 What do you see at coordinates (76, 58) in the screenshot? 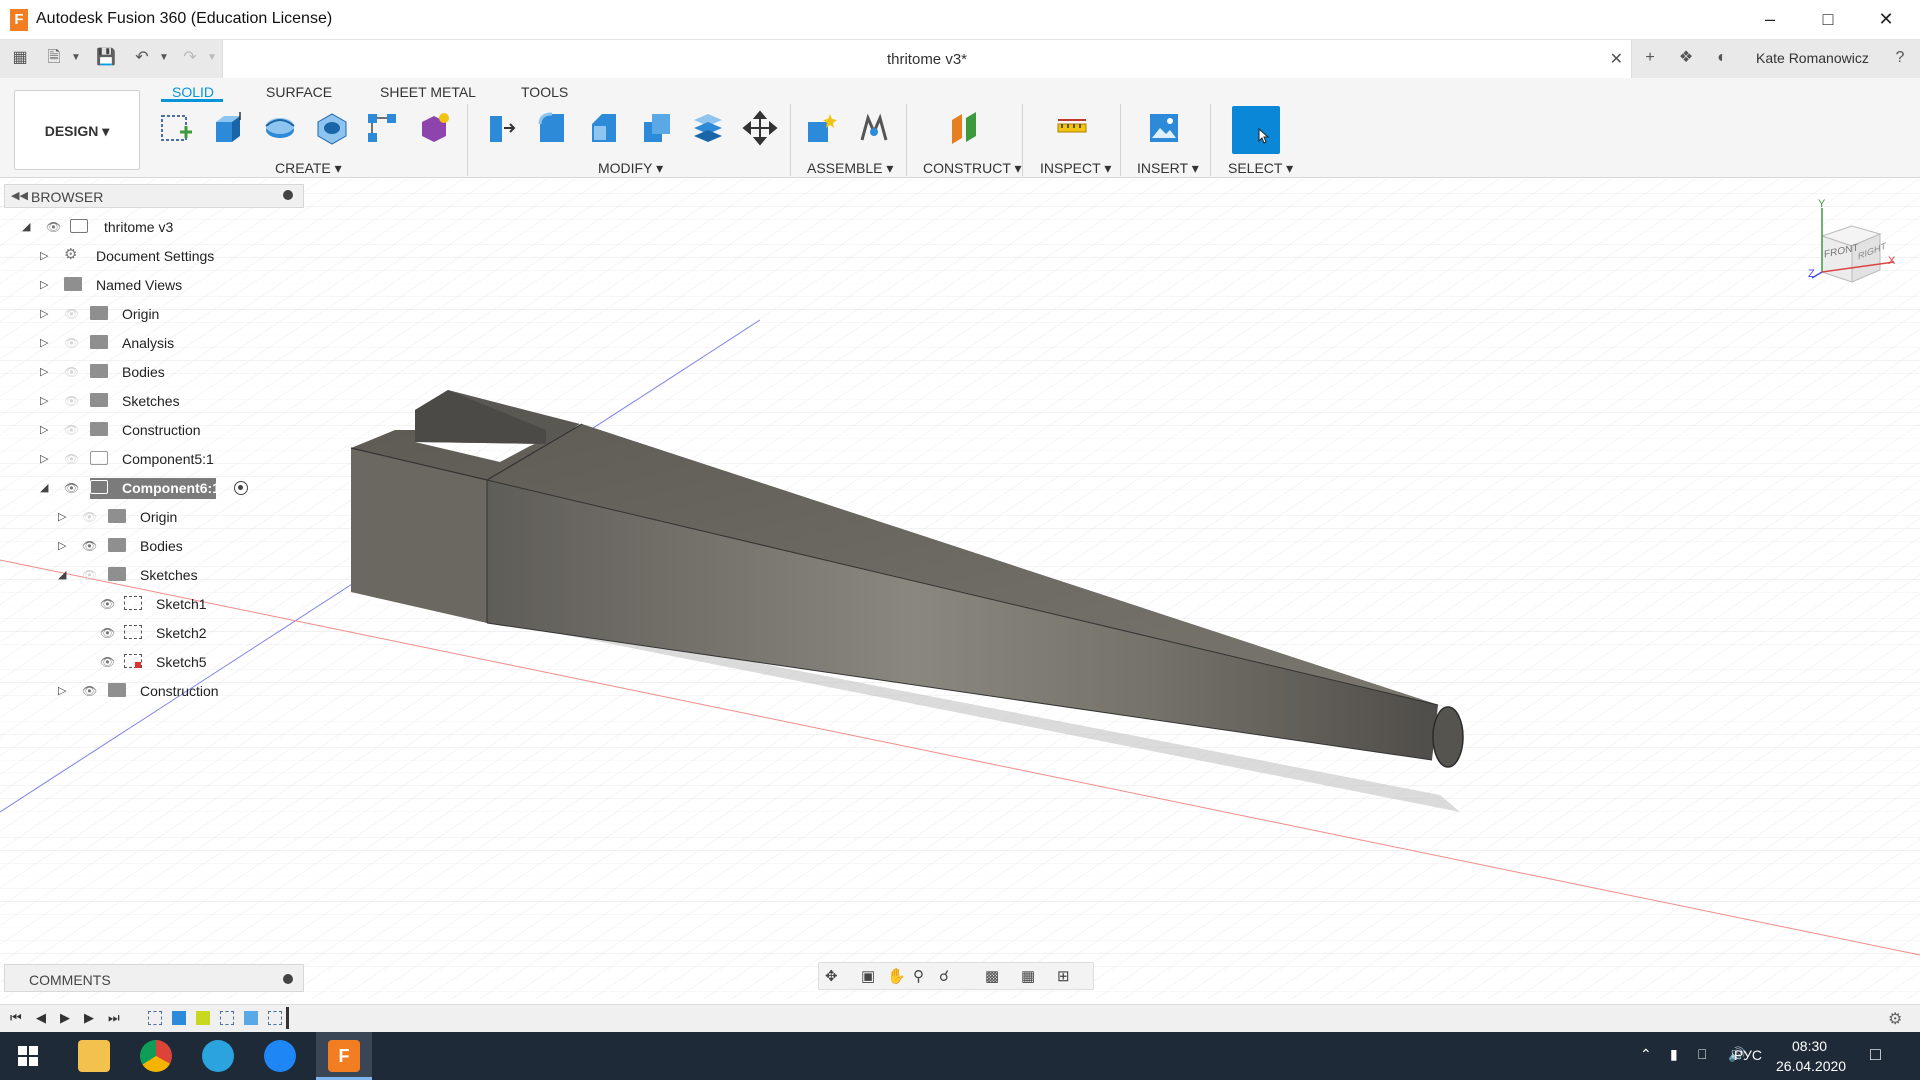
I see `file-menu-chevron-icon: ▼` at bounding box center [76, 58].